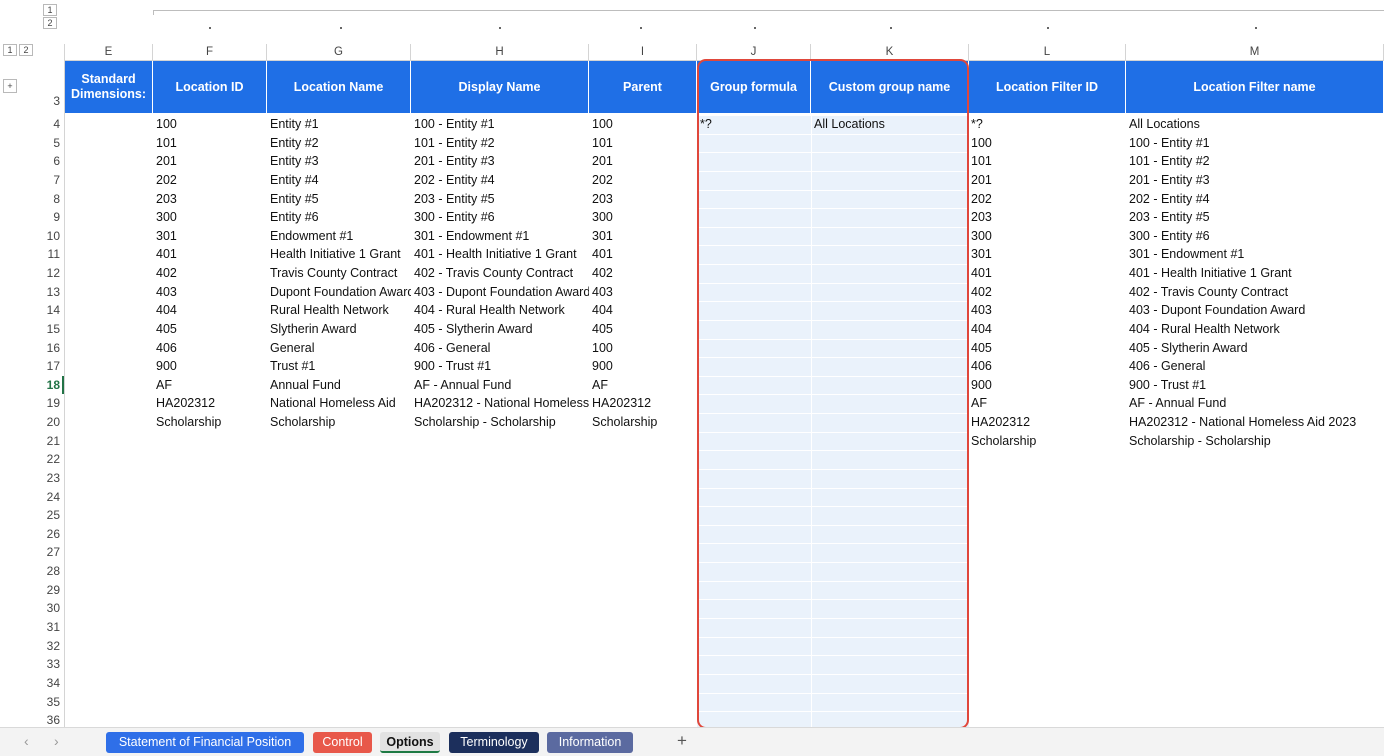  Describe the element at coordinates (50, 571) in the screenshot. I see `row-number: 28` at that location.